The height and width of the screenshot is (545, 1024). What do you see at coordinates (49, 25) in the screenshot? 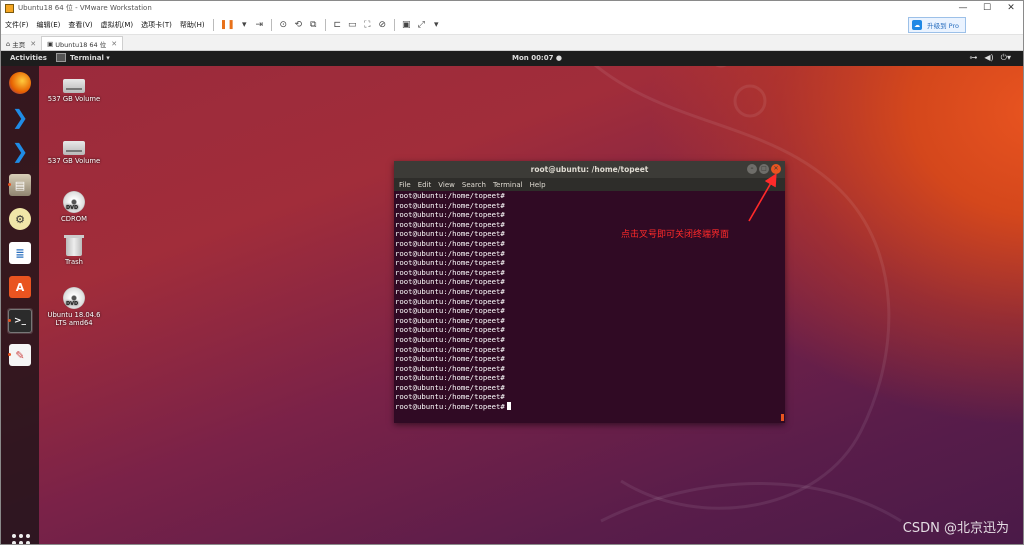
I see `menu-edit: 编辑(E)` at bounding box center [49, 25].